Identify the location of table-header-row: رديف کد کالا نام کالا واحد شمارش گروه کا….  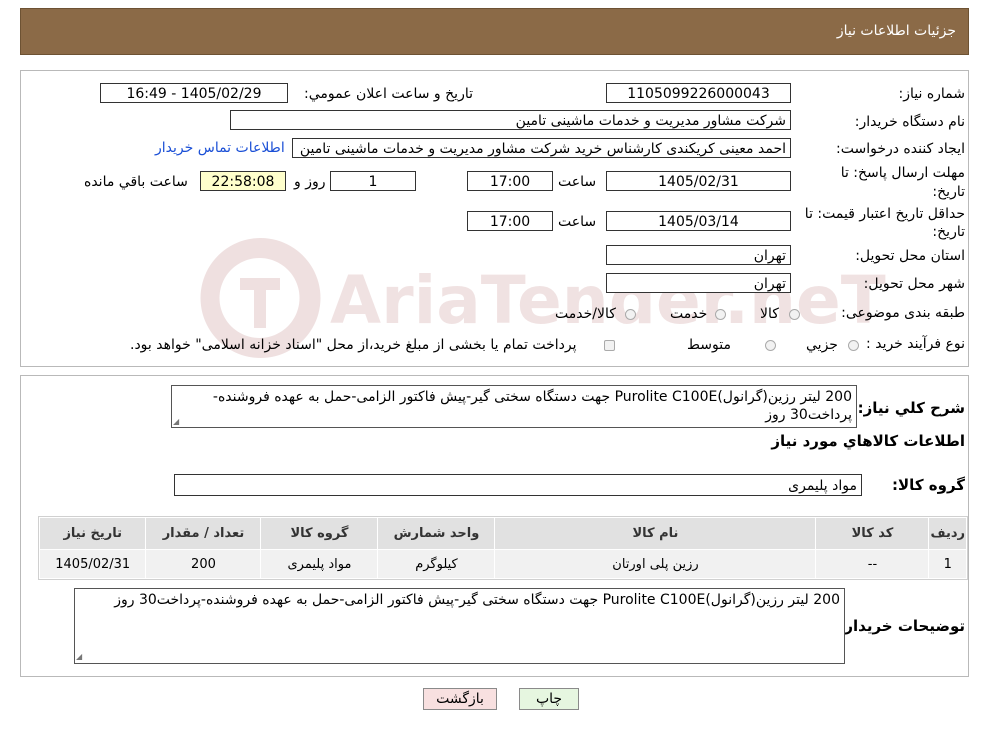
(502, 533).